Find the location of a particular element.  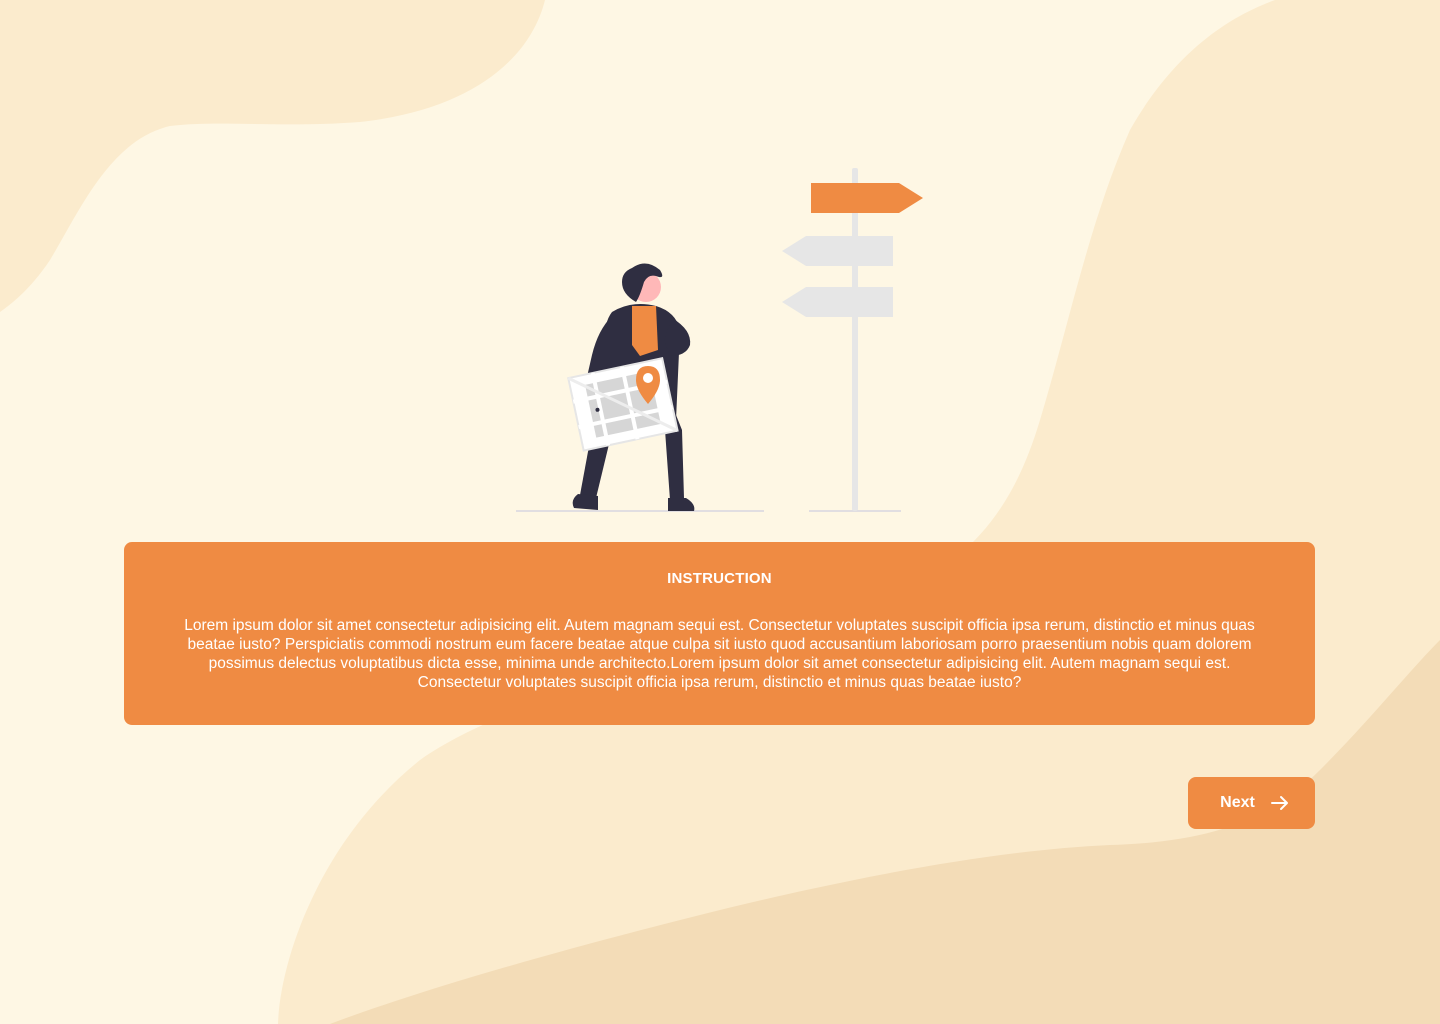

instruction-title: INSTRUCTION is located at coordinates (719, 578).